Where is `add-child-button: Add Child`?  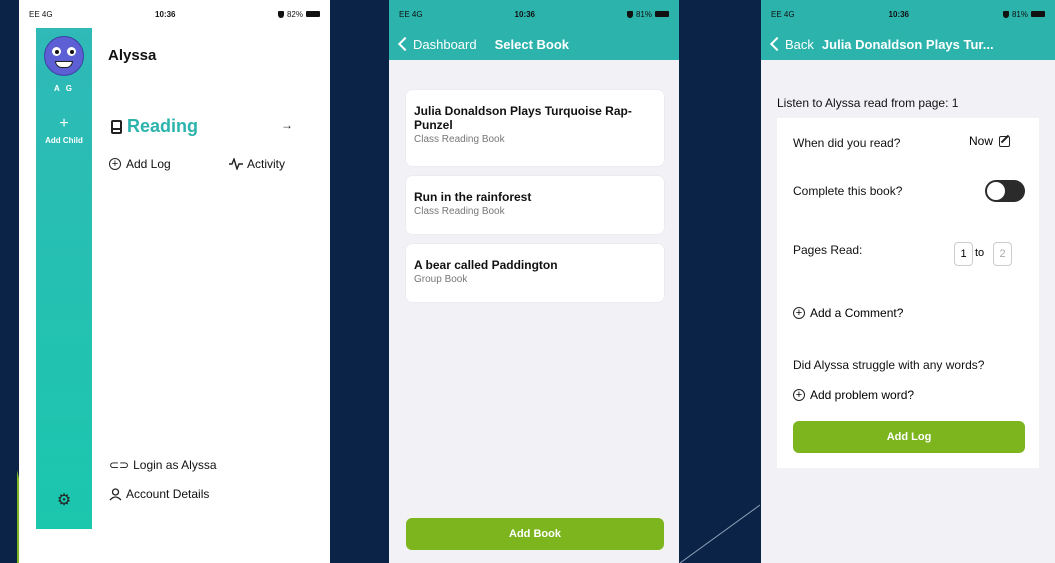 add-child-button: Add Child is located at coordinates (64, 141).